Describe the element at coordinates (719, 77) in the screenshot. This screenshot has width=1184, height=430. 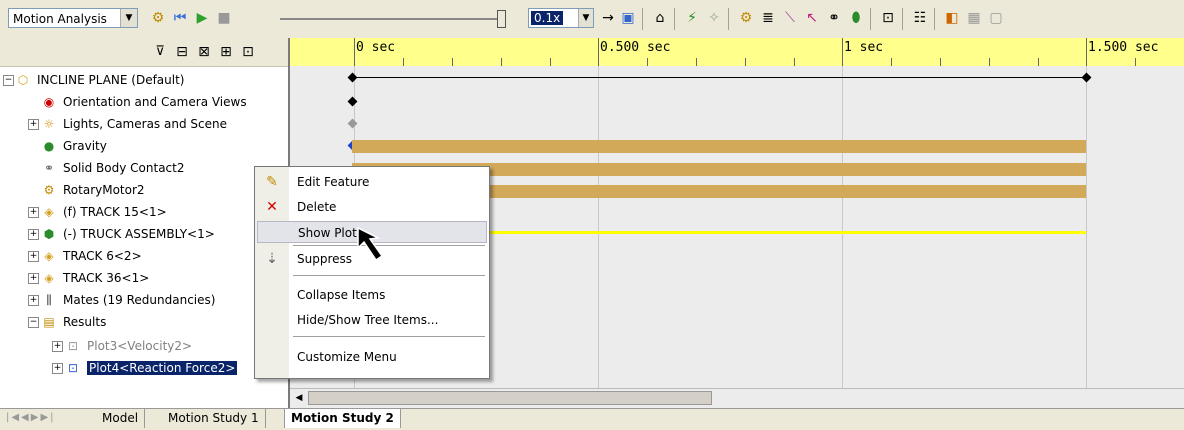
I see `root-time-bar` at that location.